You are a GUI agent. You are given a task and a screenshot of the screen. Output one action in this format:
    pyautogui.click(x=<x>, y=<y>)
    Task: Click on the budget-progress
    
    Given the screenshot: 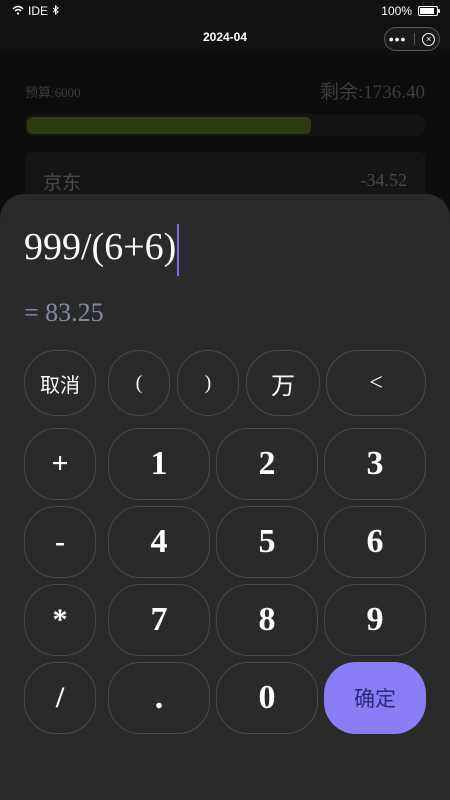 What is the action you would take?
    pyautogui.click(x=225, y=125)
    